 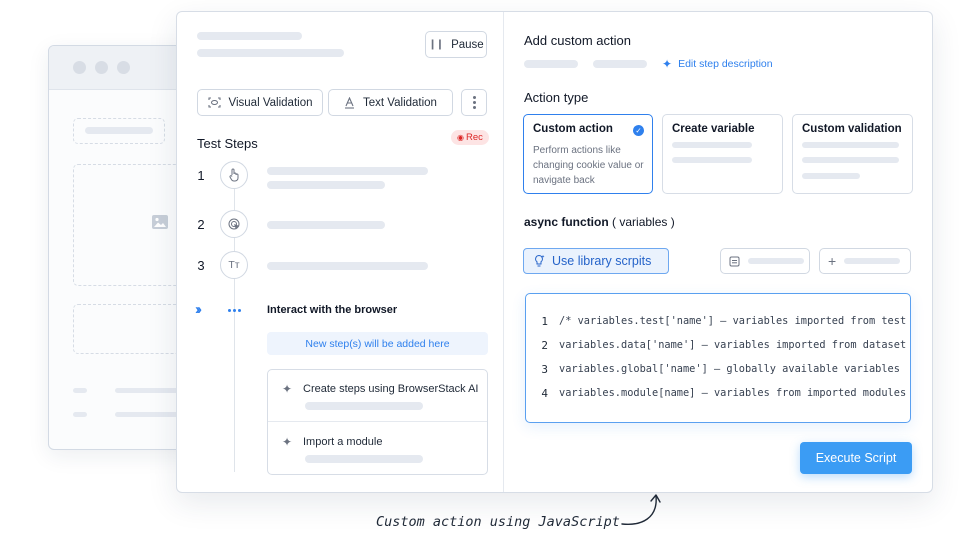 I want to click on dots-icon, so click(x=234, y=310).